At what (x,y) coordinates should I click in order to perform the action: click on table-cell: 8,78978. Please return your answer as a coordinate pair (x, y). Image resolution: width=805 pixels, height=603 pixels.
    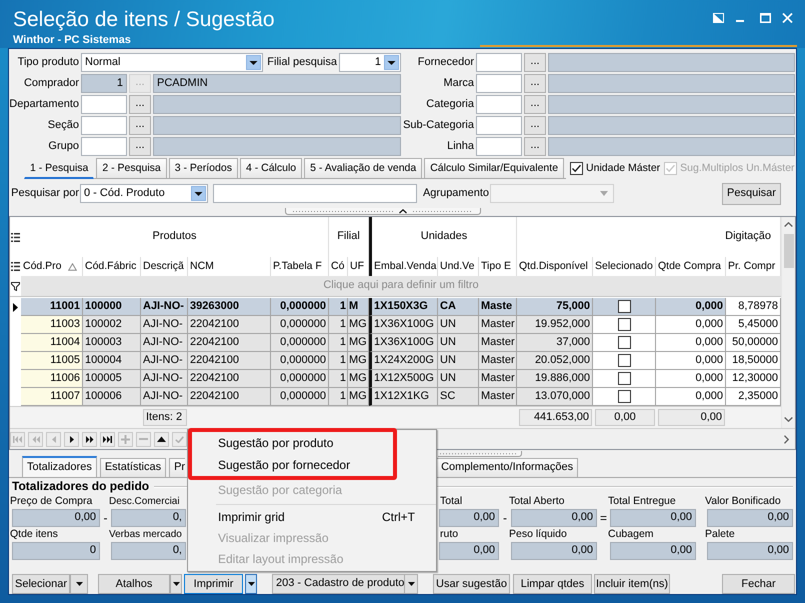
    Looking at the image, I should click on (753, 307).